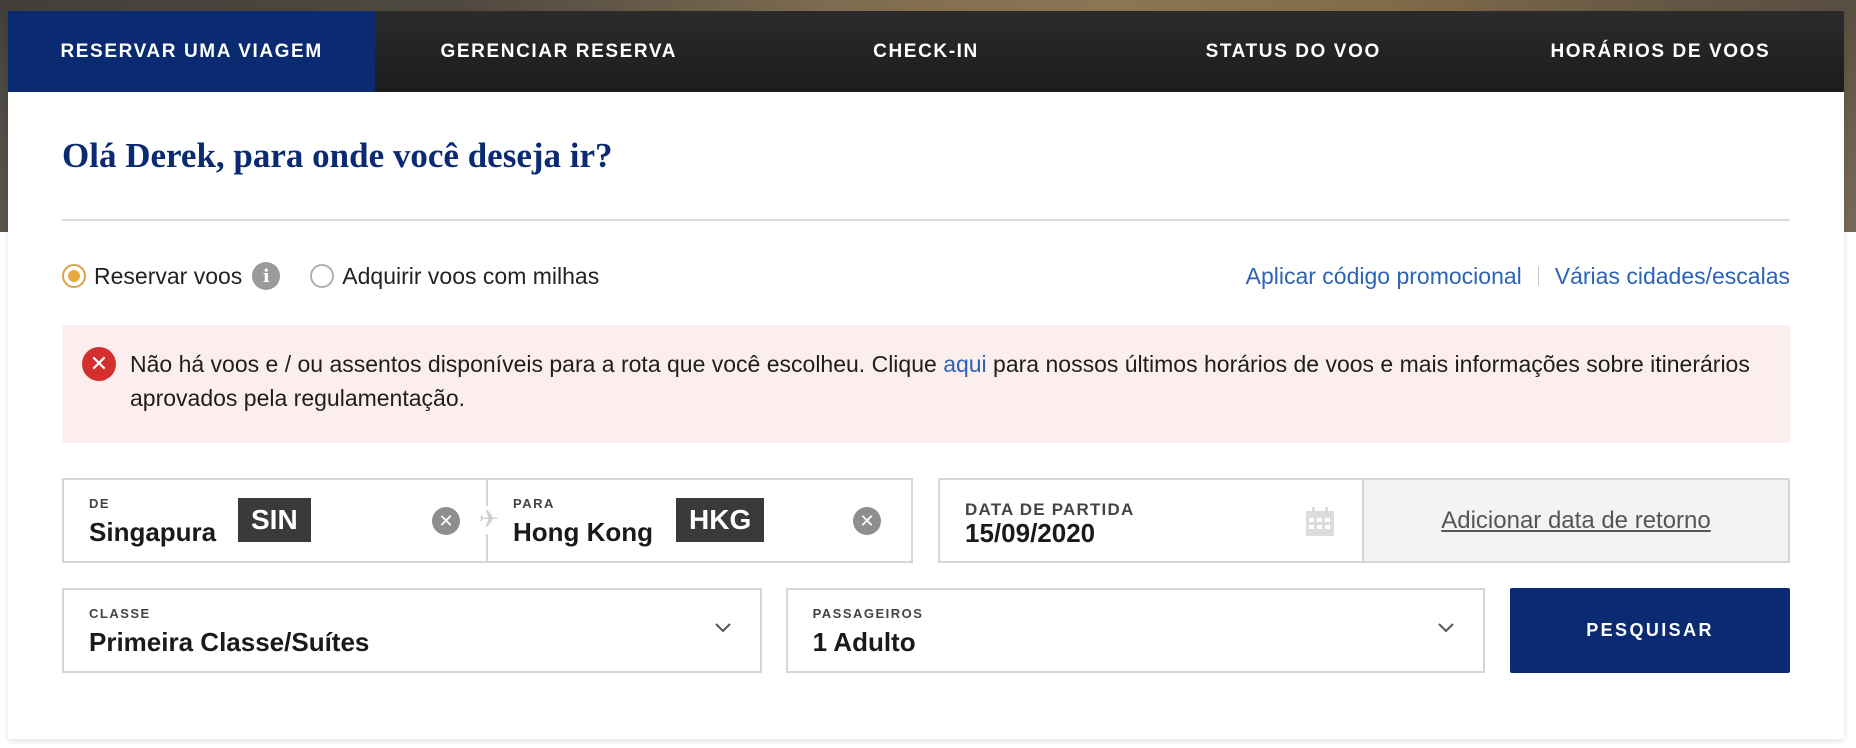 This screenshot has width=1856, height=748. Describe the element at coordinates (168, 275) in the screenshot. I see `radio-book-flights-label: Reservar voos` at that location.